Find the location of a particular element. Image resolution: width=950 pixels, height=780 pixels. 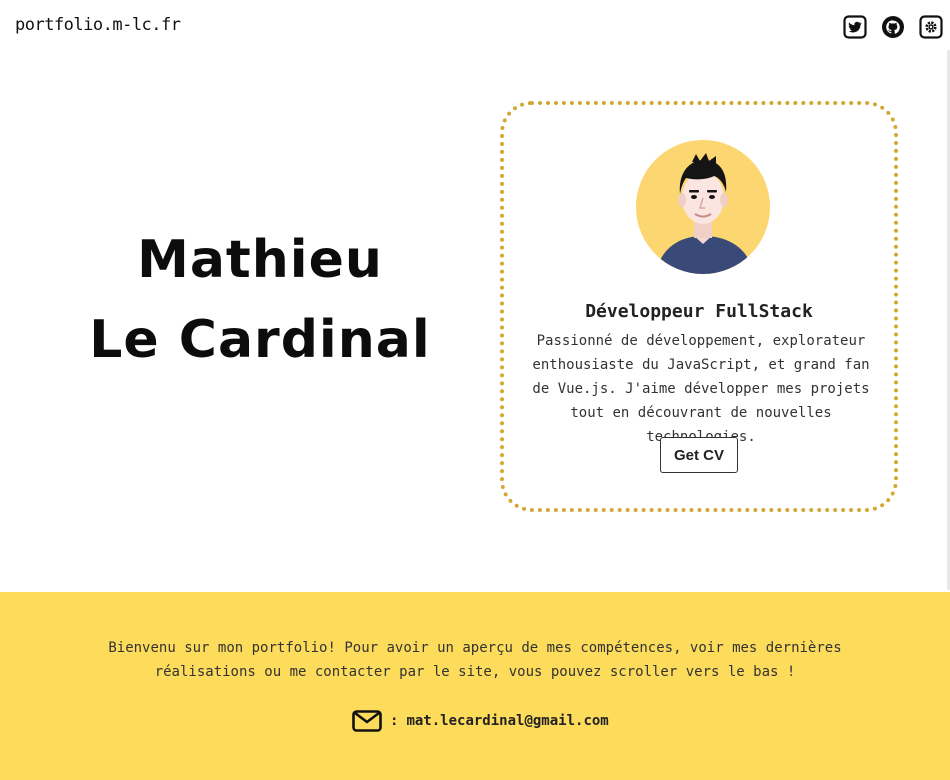

twitter-icon is located at coordinates (855, 27).